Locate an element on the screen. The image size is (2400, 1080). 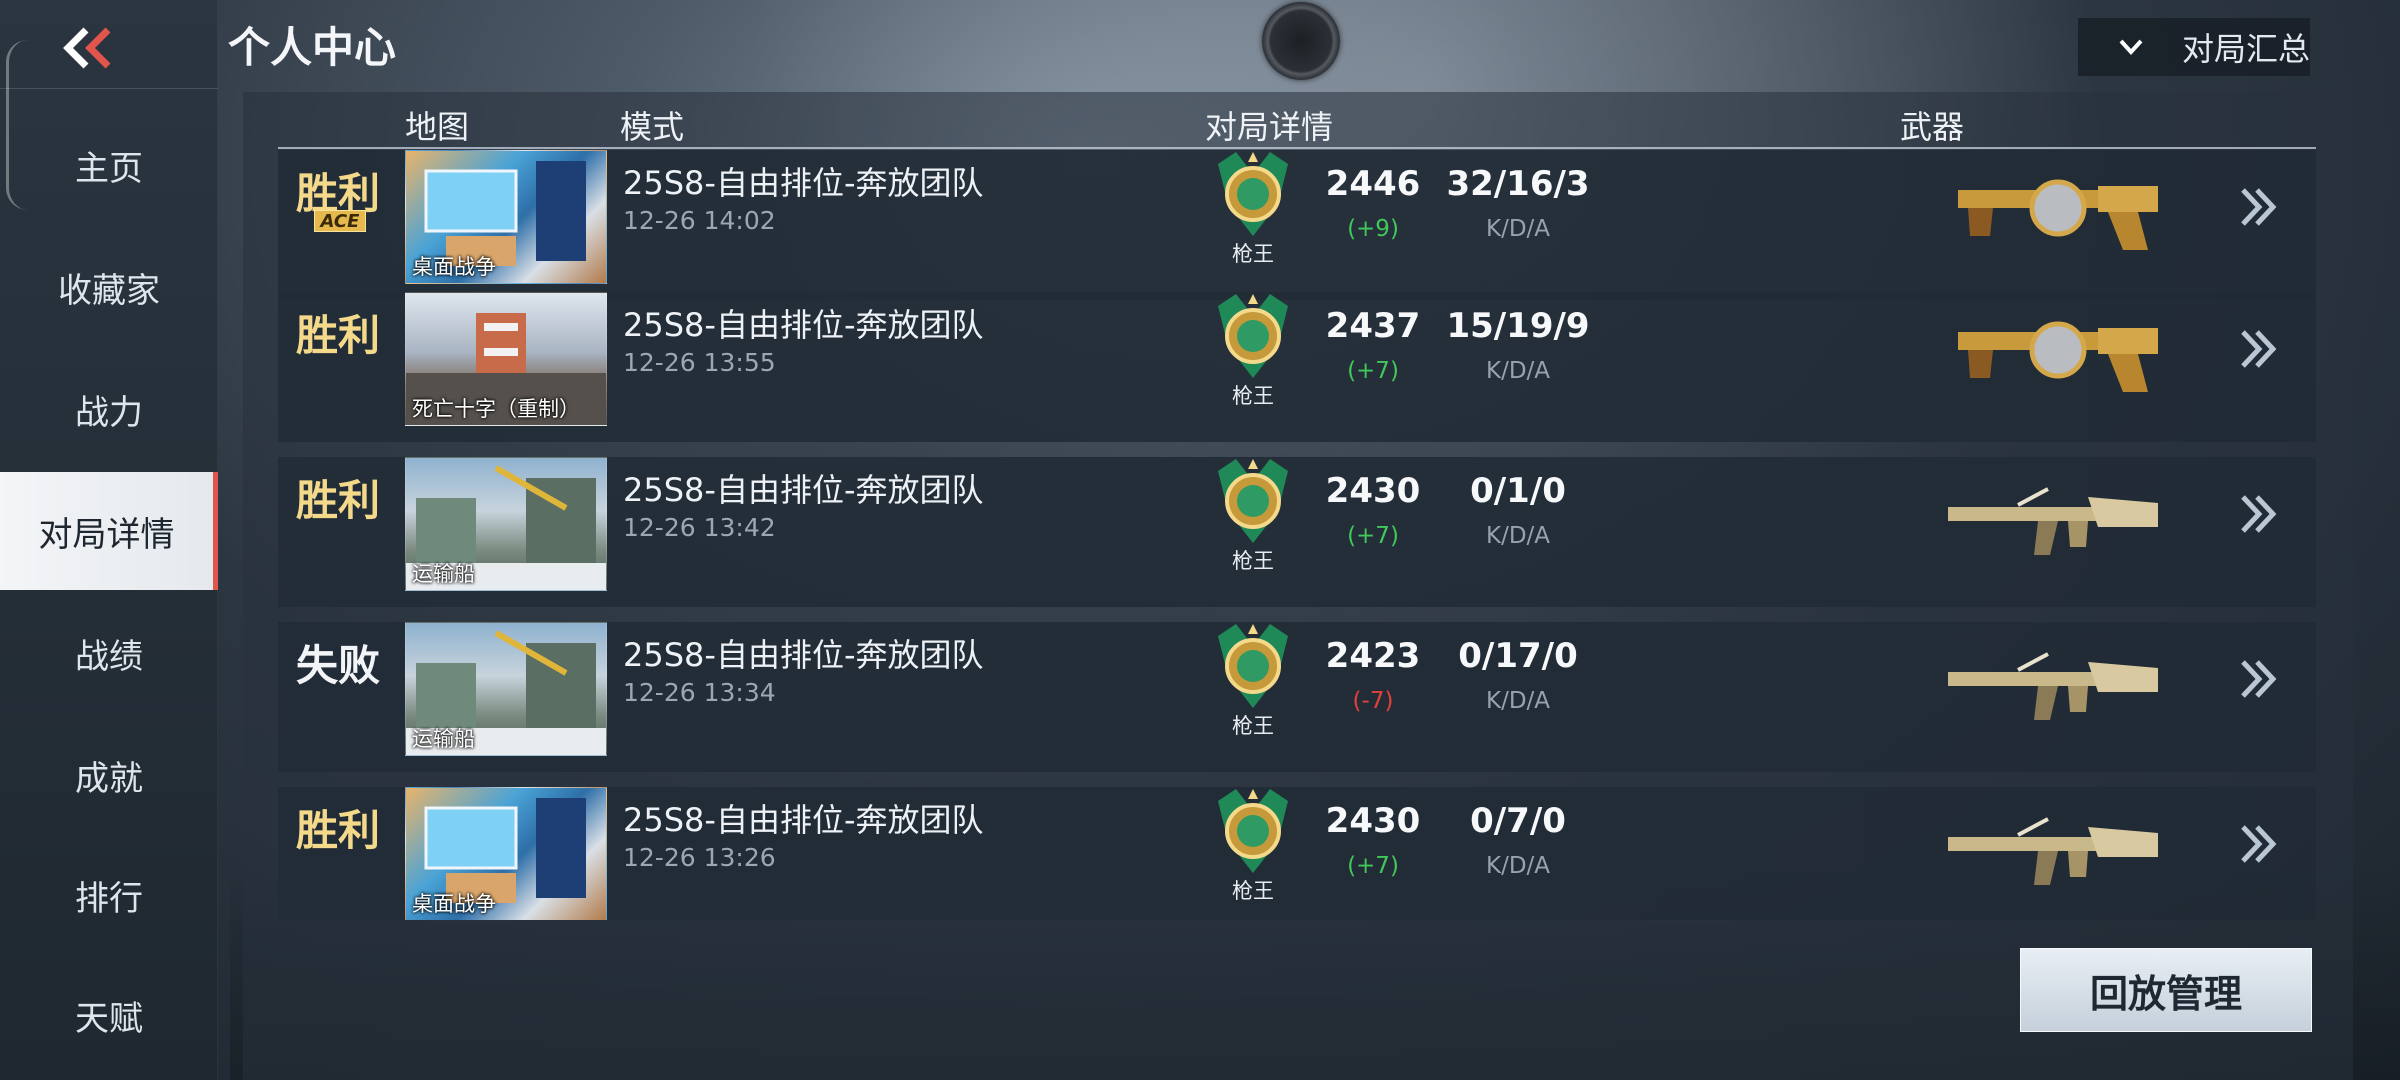
map-name: 死亡十字（重制） is located at coordinates (496, 409).